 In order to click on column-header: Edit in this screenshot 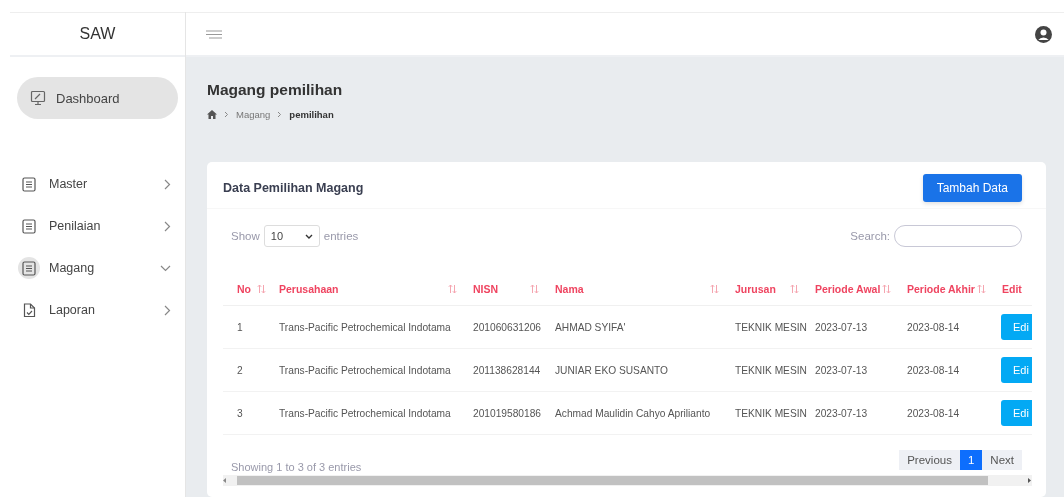, I will do `click(1012, 289)`.